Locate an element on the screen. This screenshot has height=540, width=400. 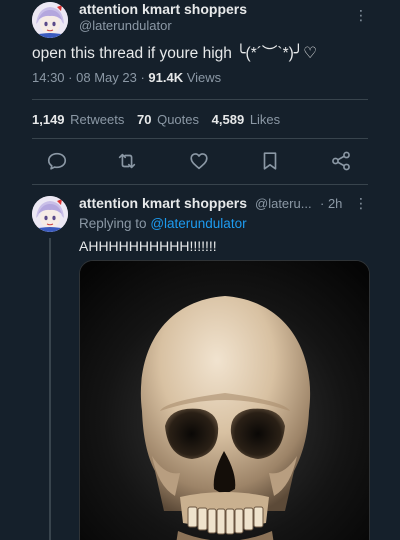
speech-bubble-icon is located at coordinates (57, 161).